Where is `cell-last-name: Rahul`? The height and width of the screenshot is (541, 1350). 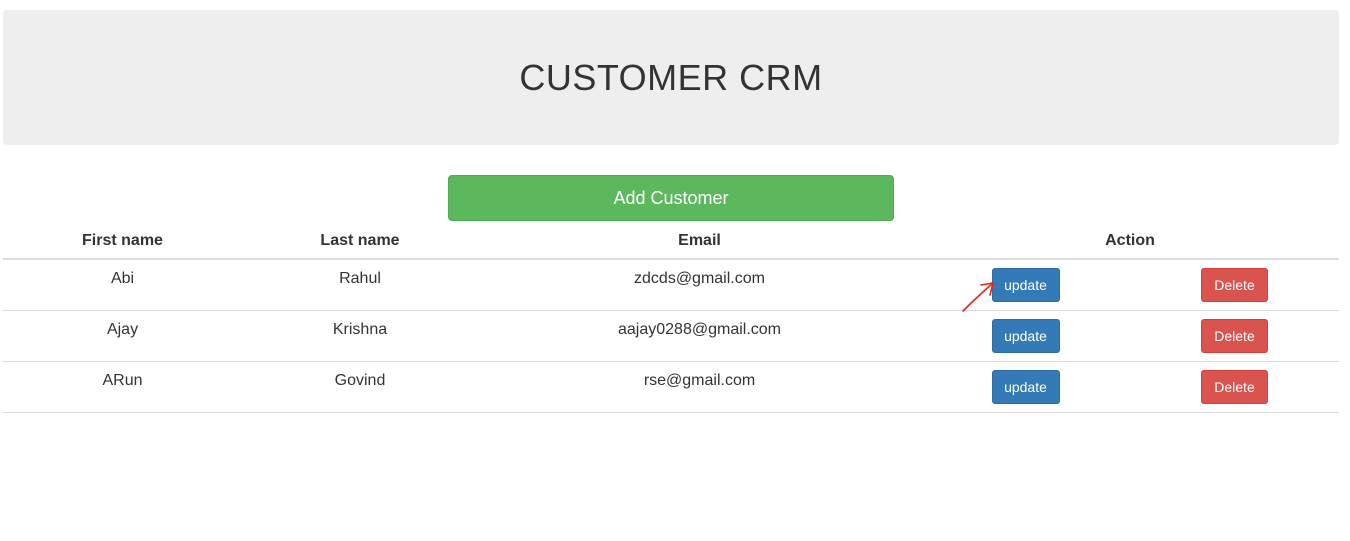 cell-last-name: Rahul is located at coordinates (360, 285).